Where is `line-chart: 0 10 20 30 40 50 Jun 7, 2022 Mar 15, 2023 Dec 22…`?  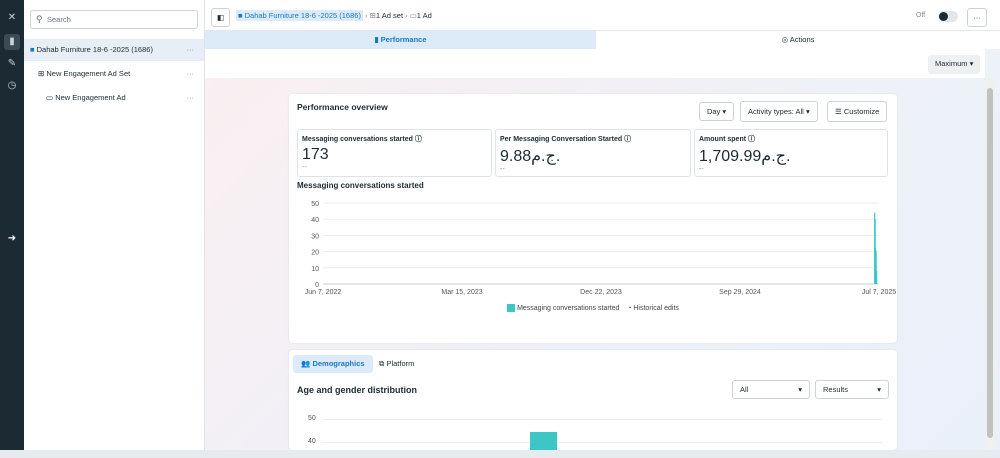 line-chart: 0 10 20 30 40 50 Jun 7, 2022 Mar 15, 2023 Dec 22… is located at coordinates (601, 248).